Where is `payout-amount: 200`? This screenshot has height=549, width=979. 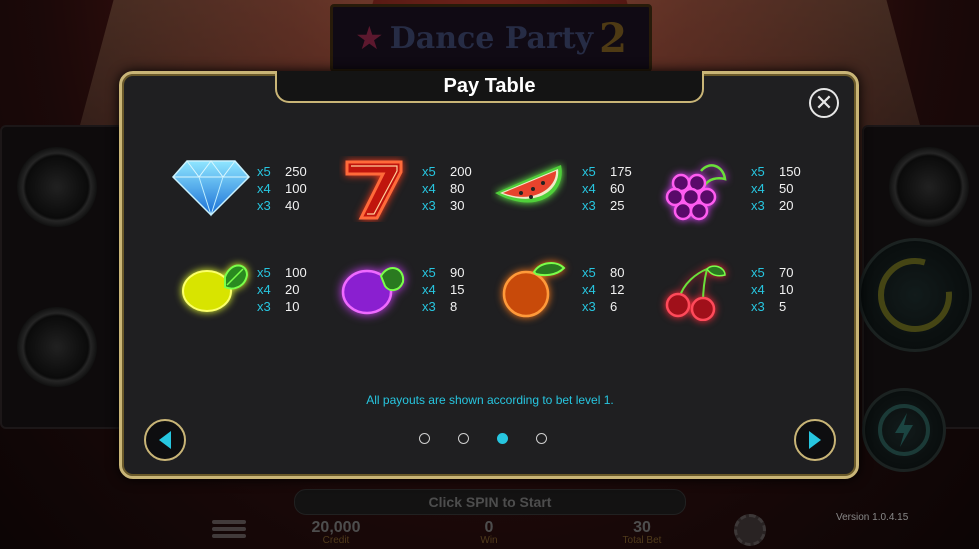
payout-amount: 200 is located at coordinates (461, 171).